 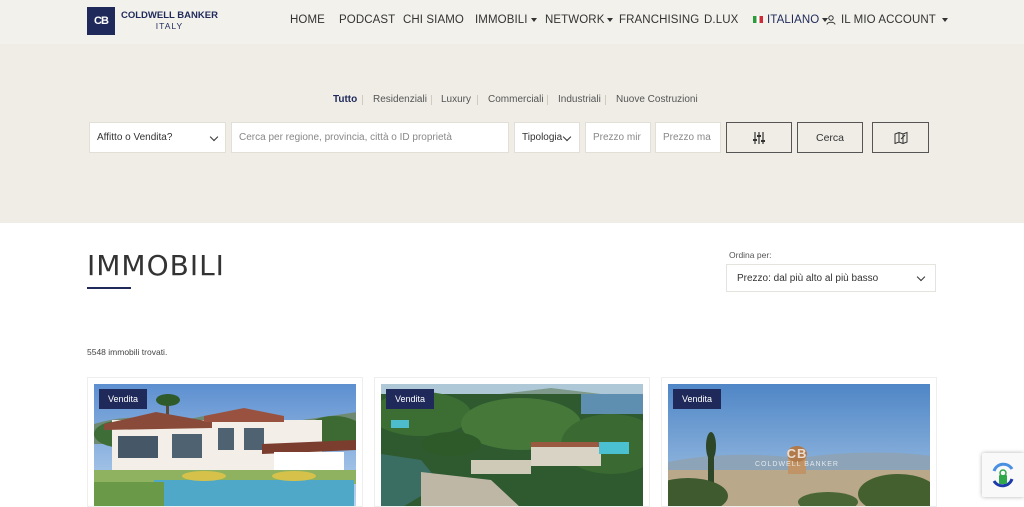 I want to click on logo-text: COLDWELL BANKER ITALY, so click(x=169, y=21).